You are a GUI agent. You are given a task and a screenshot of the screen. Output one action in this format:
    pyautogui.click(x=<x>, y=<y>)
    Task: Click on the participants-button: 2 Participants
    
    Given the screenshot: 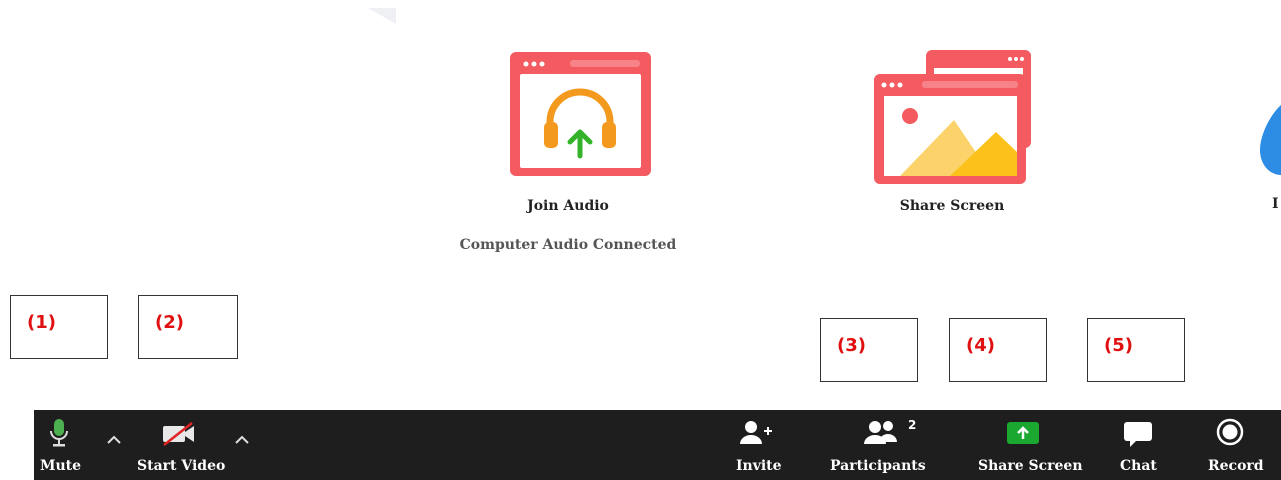 What is the action you would take?
    pyautogui.click(x=882, y=445)
    